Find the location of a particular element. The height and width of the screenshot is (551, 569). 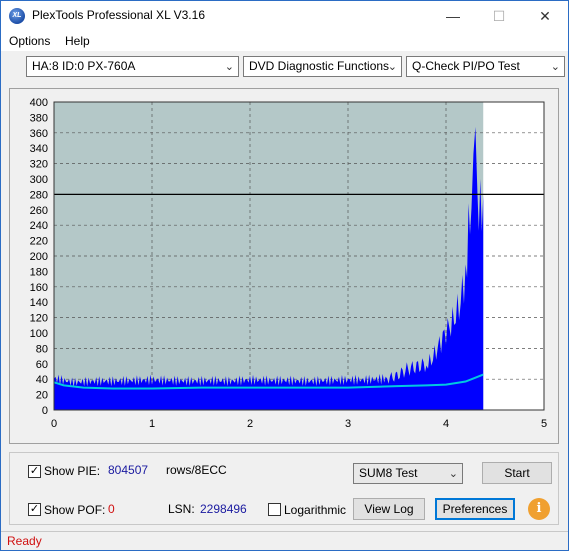

y-tick-label: 40 is located at coordinates (42, 380).